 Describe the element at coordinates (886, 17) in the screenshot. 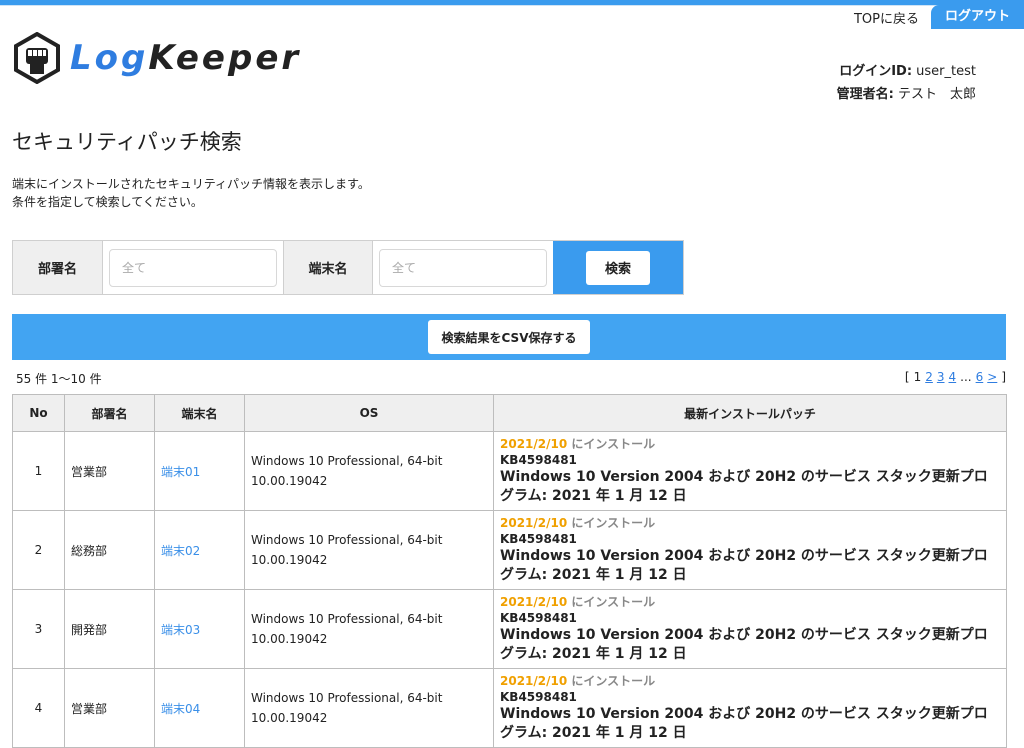

I see `top-link: TOPに戻る` at that location.